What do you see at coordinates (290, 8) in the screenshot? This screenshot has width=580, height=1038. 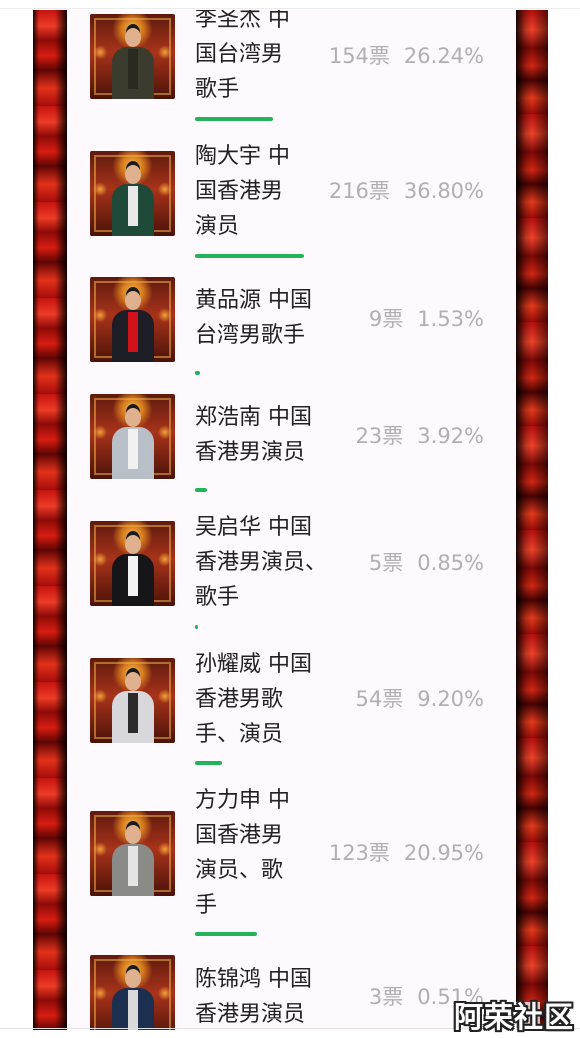 I see `top-divider` at bounding box center [290, 8].